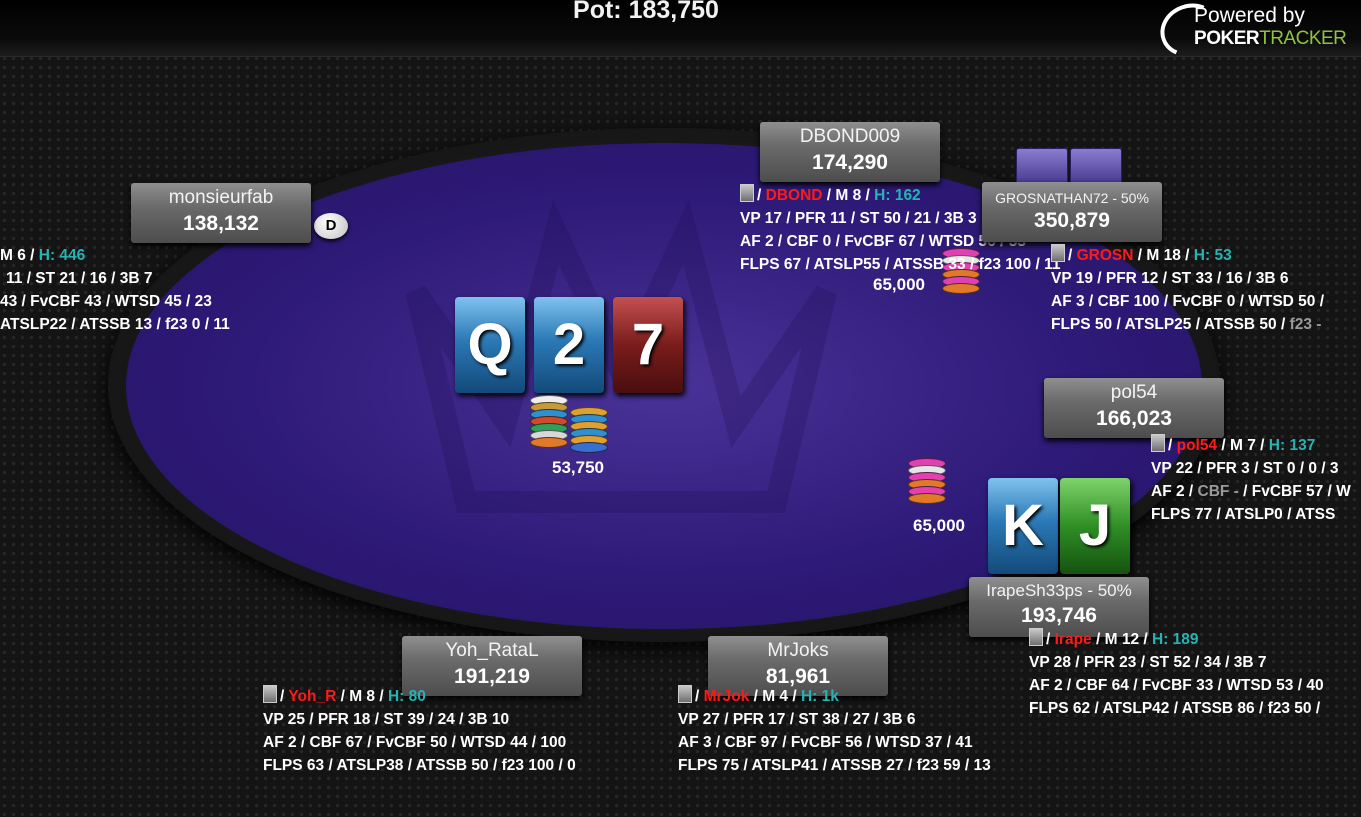  I want to click on logo-brand-oker: OKER, so click(1233, 38).